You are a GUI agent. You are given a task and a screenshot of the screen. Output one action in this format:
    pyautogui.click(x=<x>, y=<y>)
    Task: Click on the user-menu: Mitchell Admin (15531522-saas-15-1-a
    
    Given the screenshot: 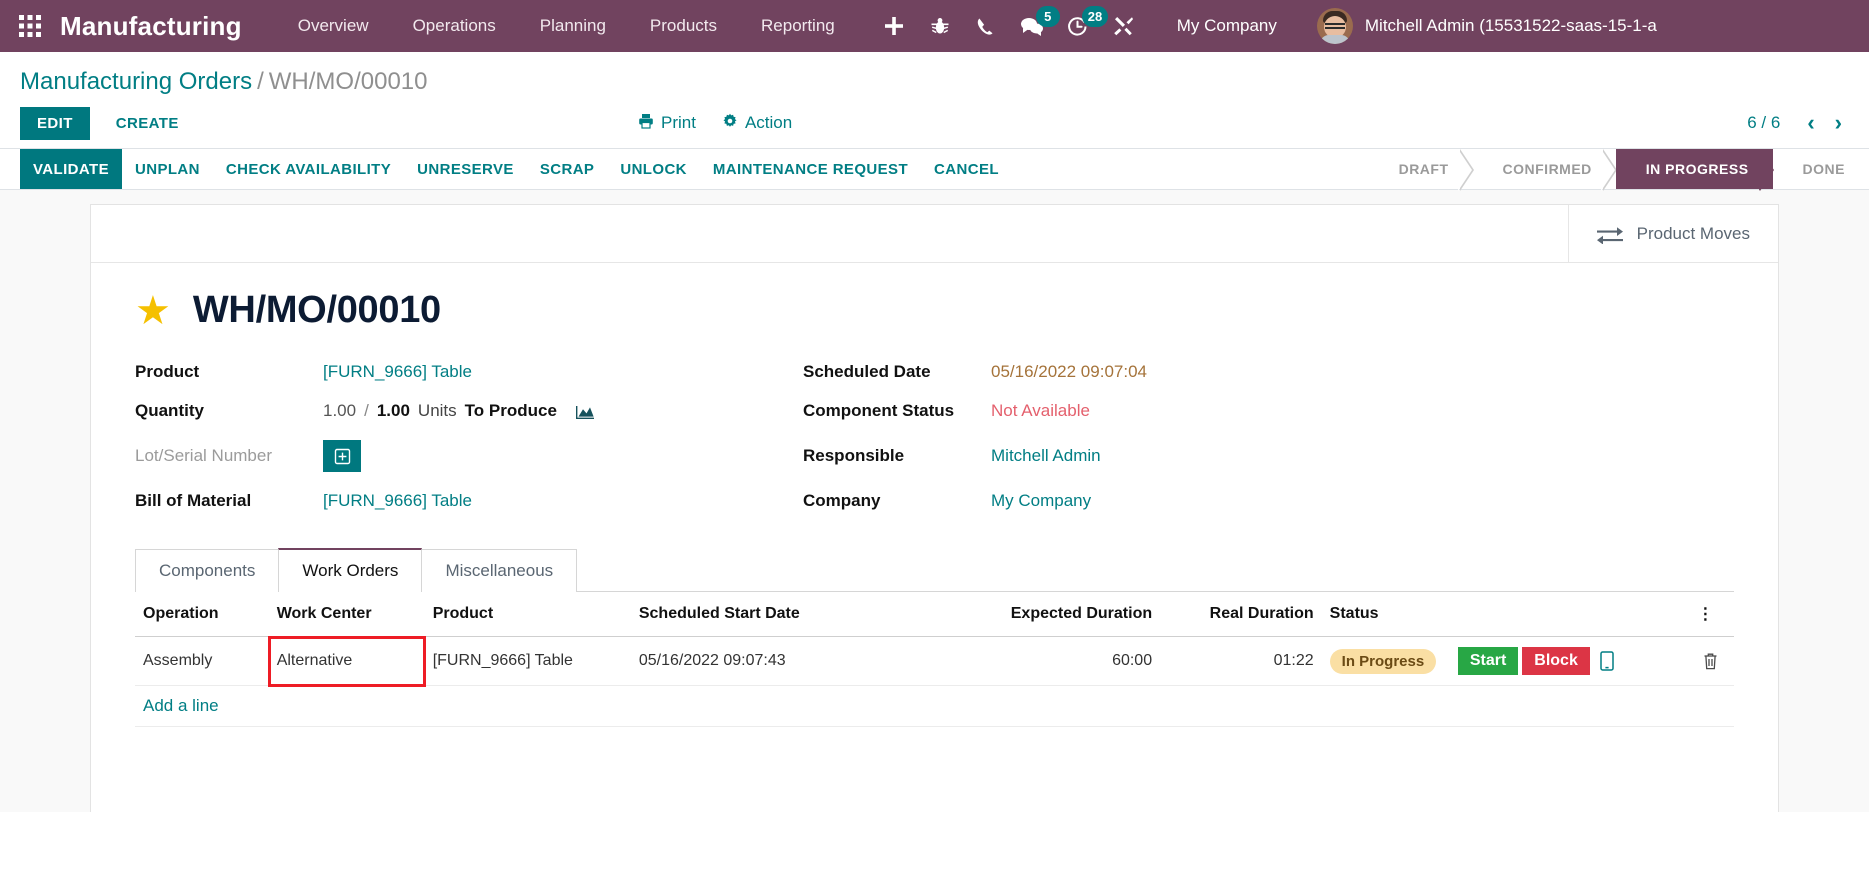 What is the action you would take?
    pyautogui.click(x=1486, y=26)
    